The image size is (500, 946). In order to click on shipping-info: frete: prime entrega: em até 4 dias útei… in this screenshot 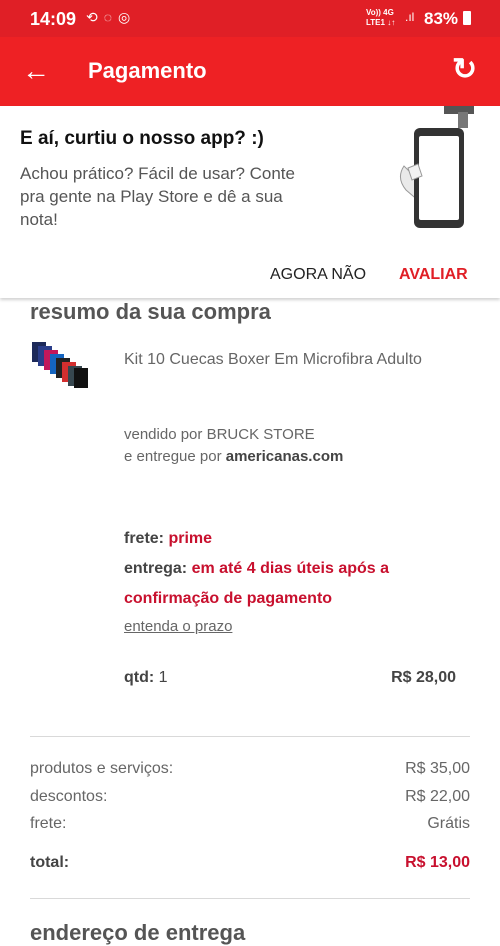, I will do `click(284, 569)`.